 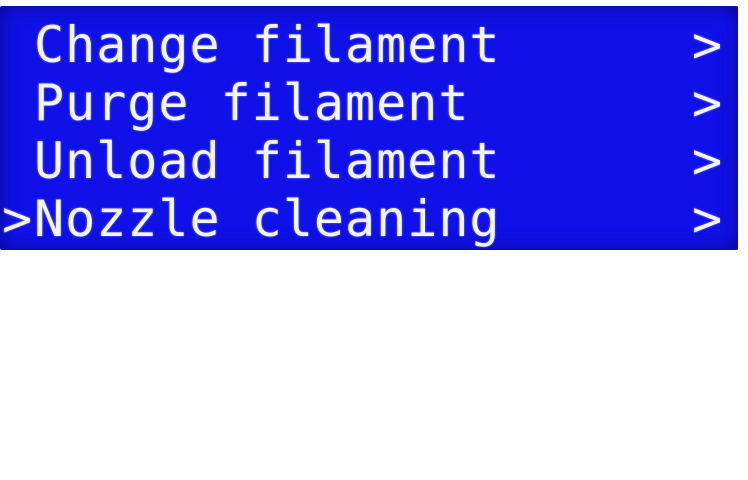 I want to click on menu-item-change-filament: Change filament >, so click(x=369, y=45).